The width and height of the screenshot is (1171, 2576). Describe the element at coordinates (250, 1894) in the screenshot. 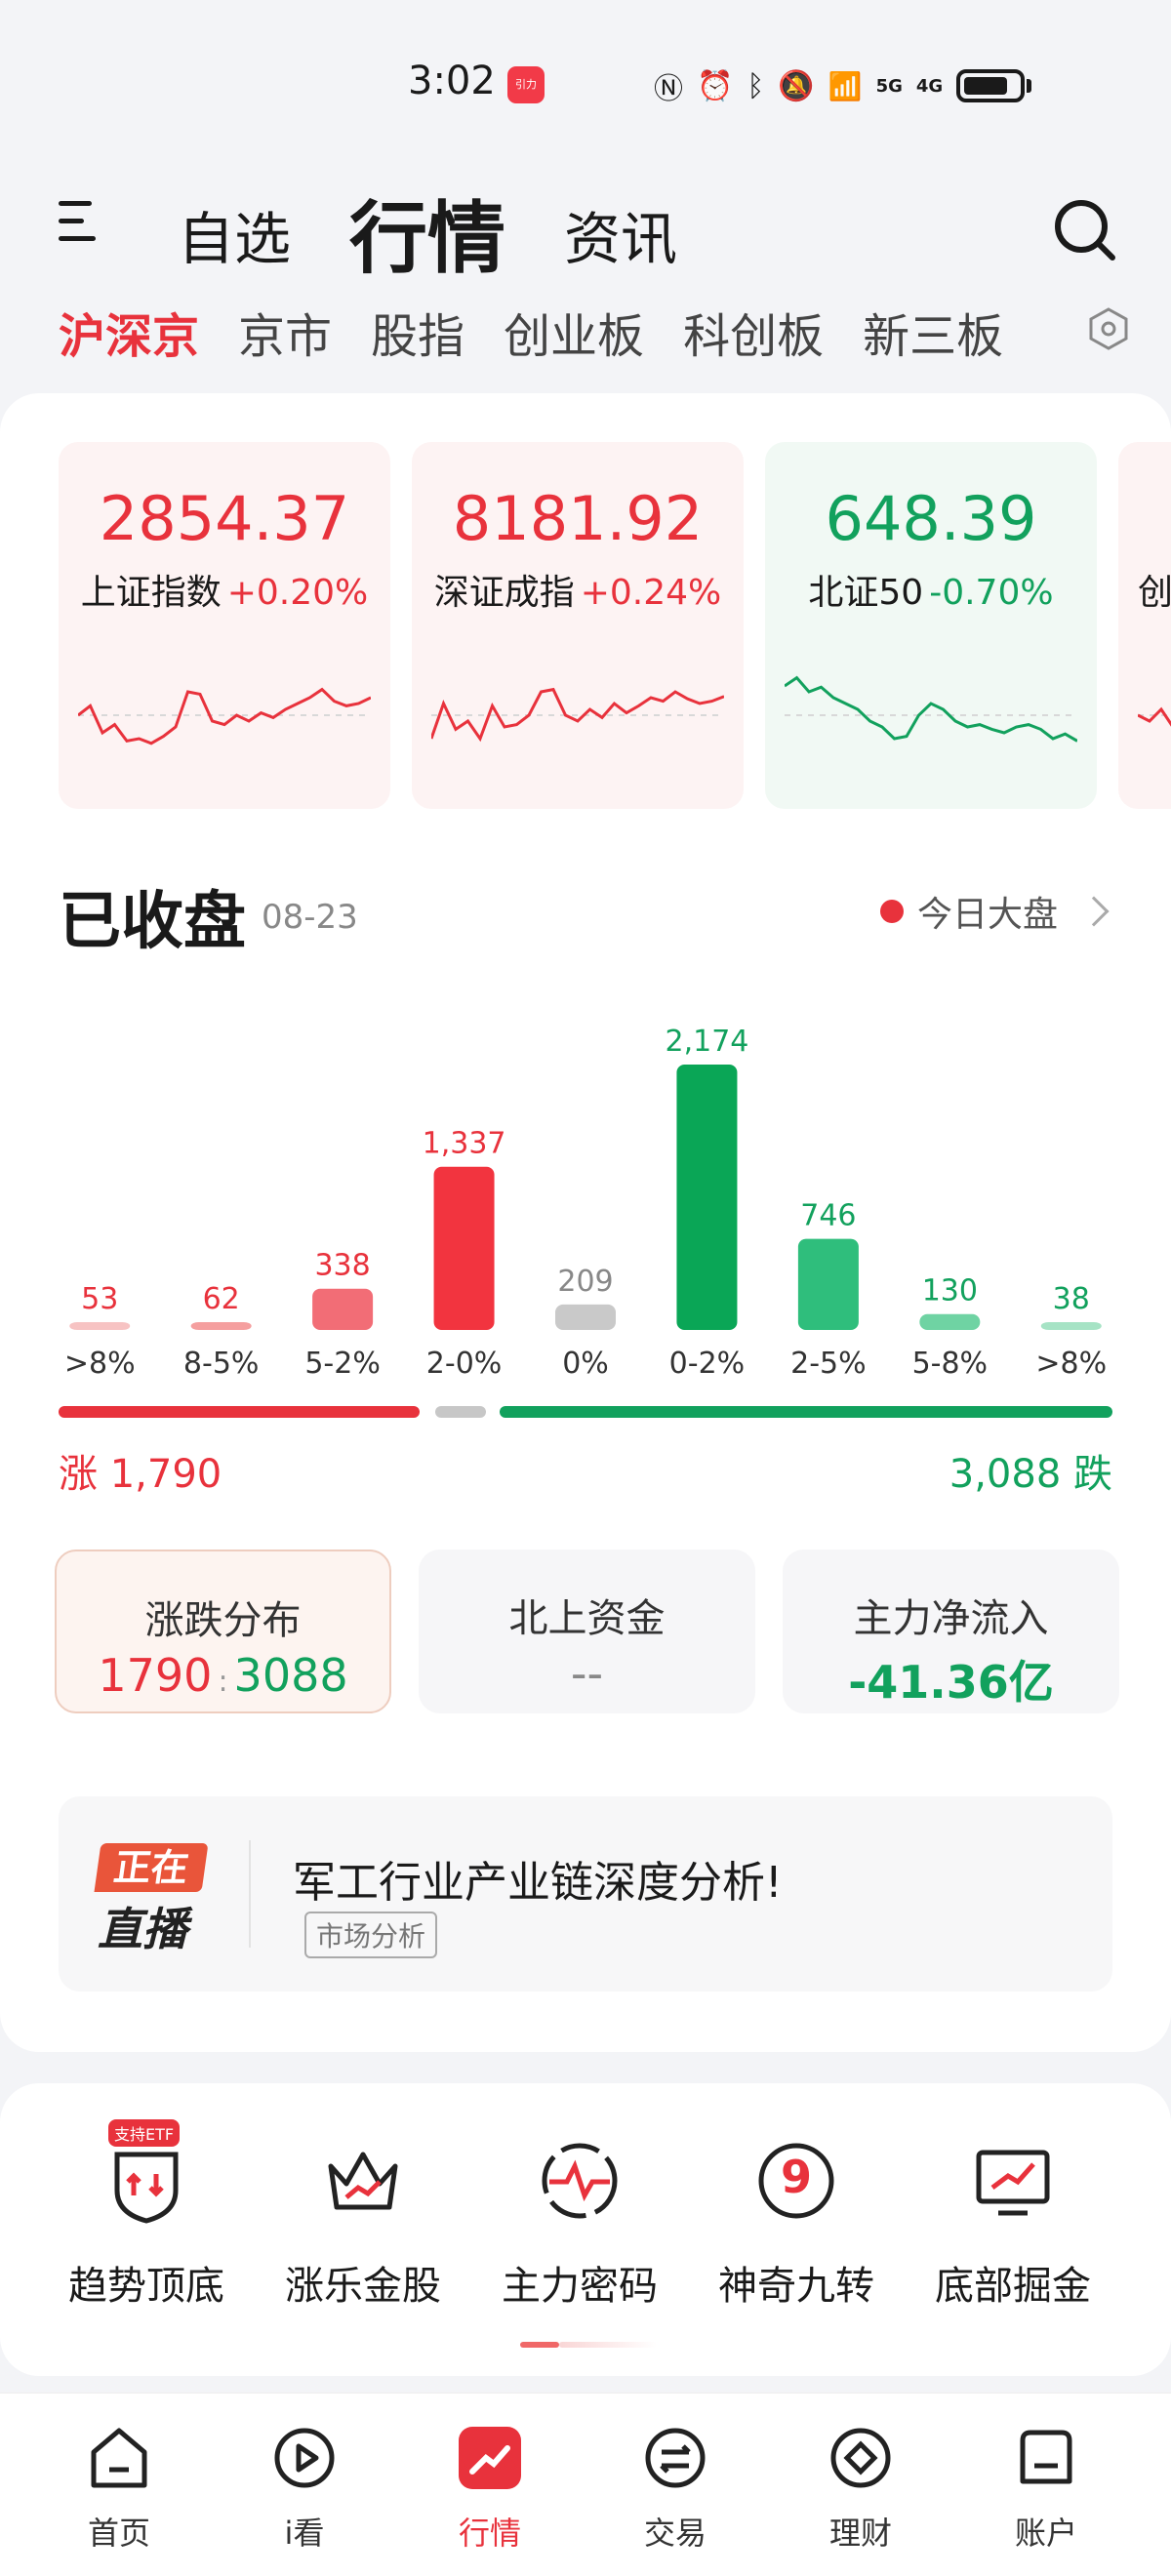

I see `divider` at that location.